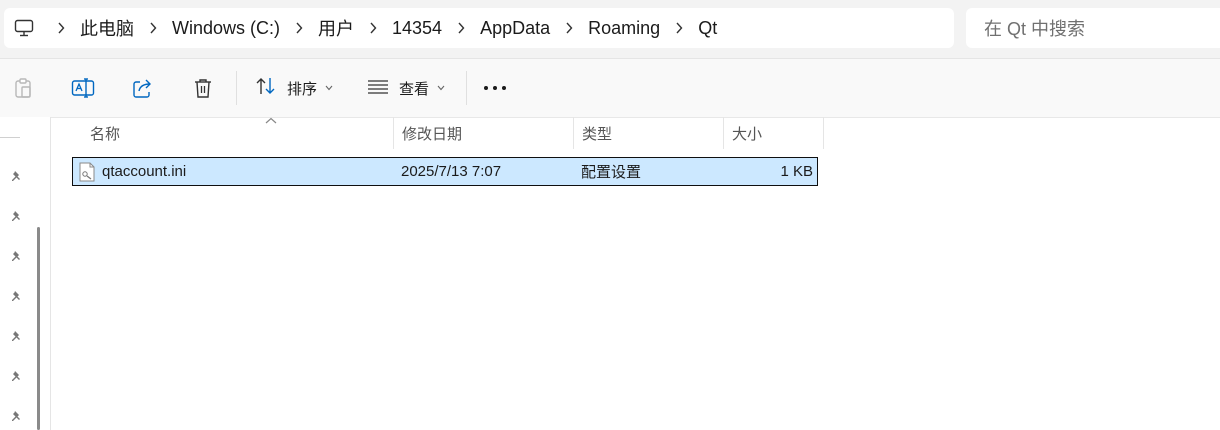 The image size is (1220, 430). What do you see at coordinates (451, 171) in the screenshot?
I see `file-modified: 2025/7/13 7:07` at bounding box center [451, 171].